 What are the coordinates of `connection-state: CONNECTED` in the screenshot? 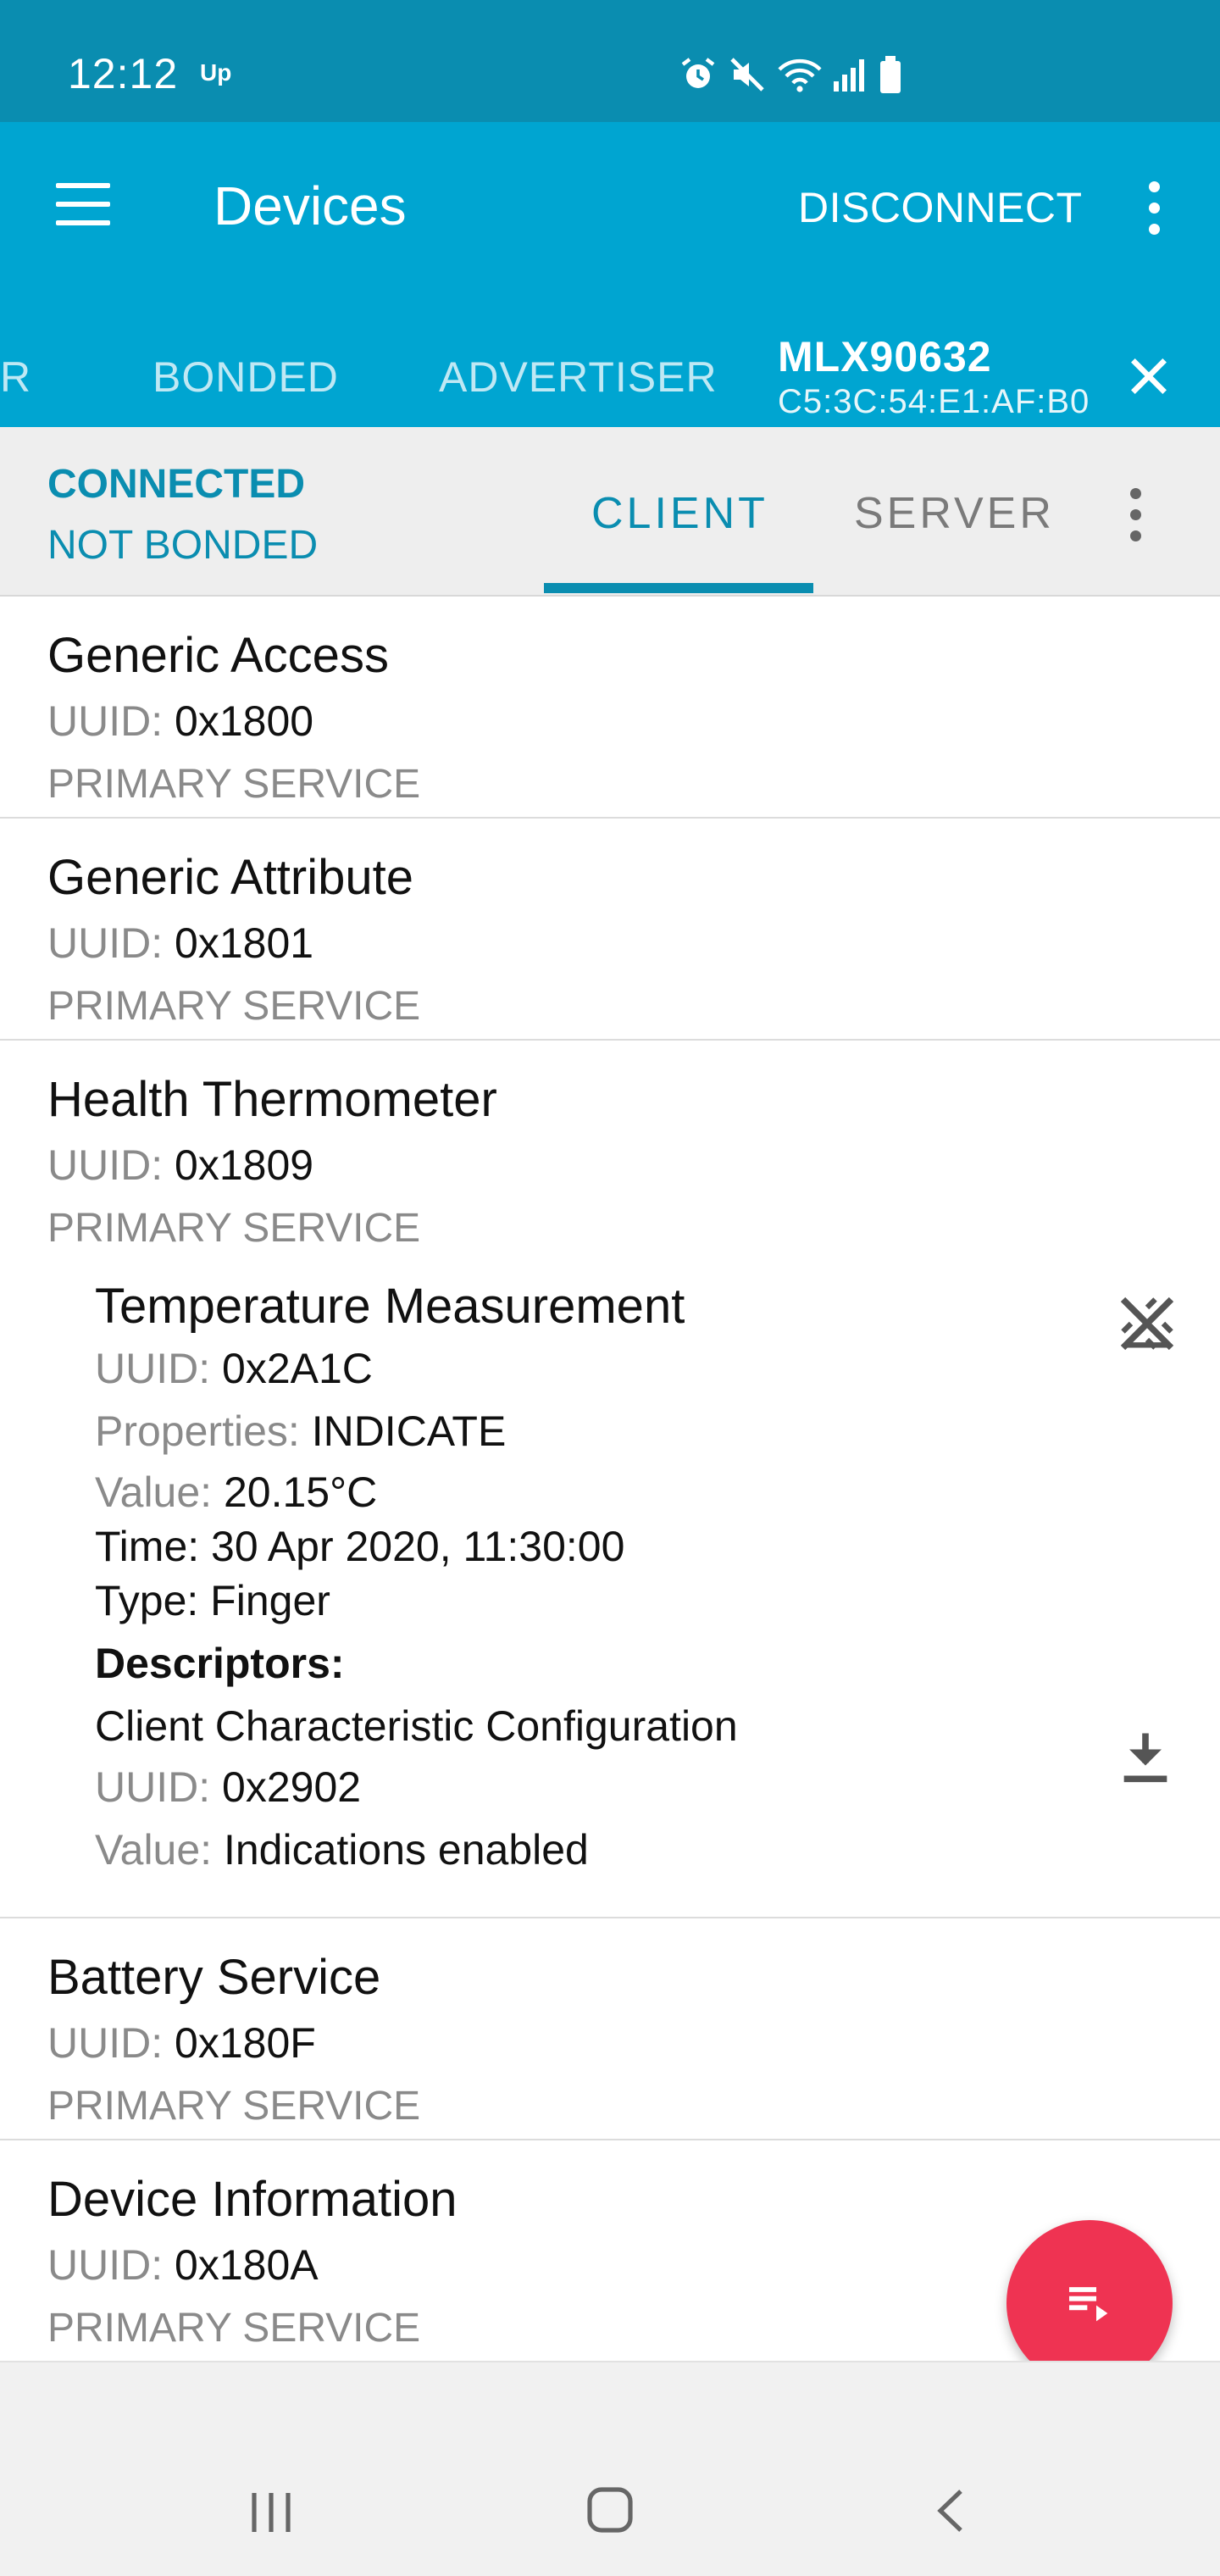 It's located at (176, 484).